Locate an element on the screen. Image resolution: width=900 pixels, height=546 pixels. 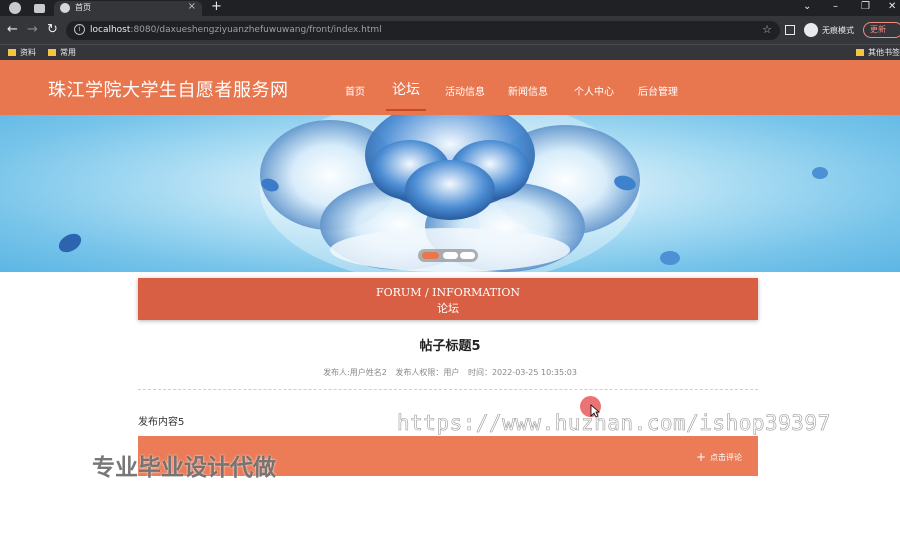
post-content: 发布内容5 is located at coordinates (161, 422).